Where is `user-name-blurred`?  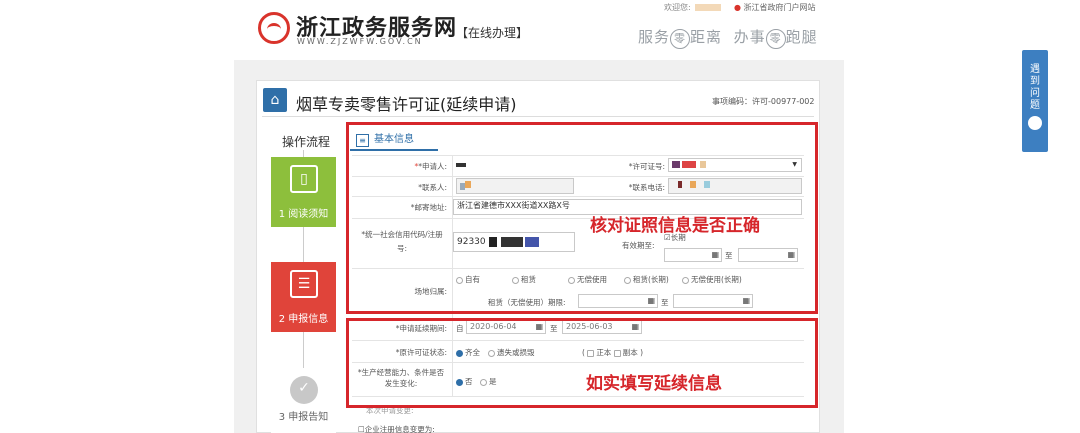
user-name-blurred is located at coordinates (707, 7).